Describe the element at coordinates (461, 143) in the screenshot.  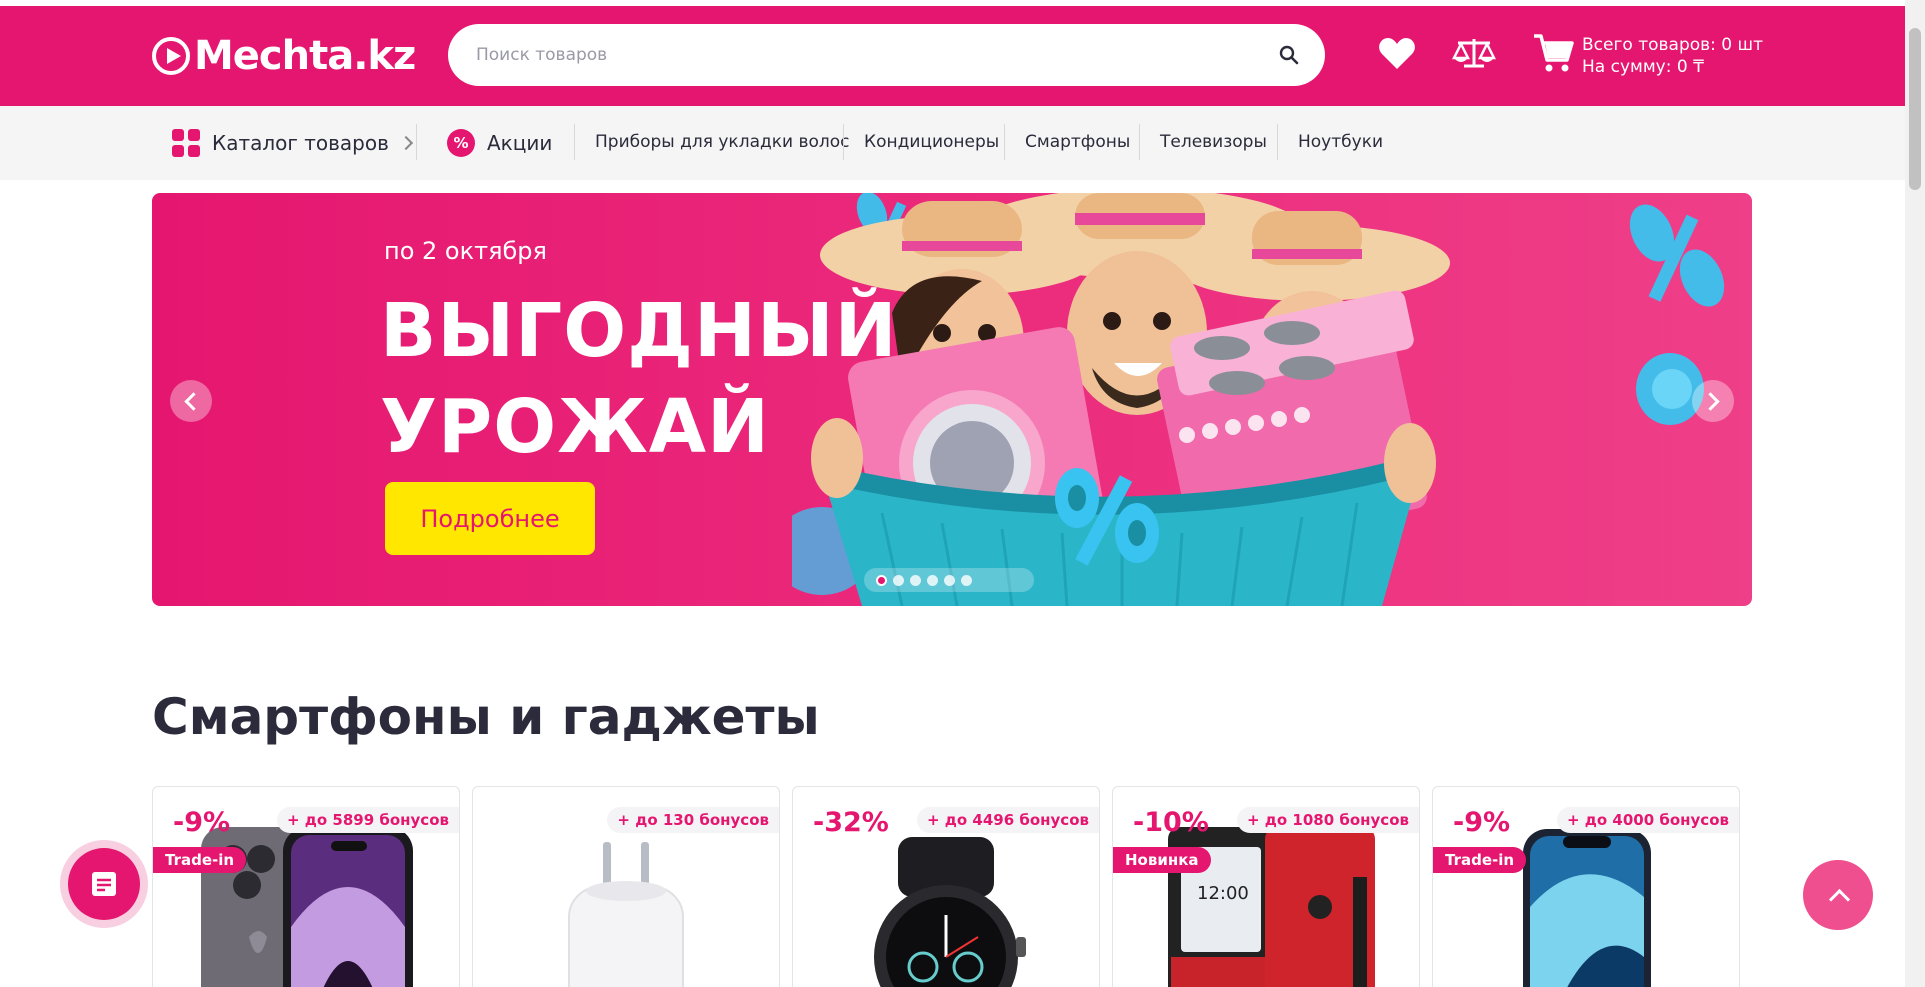
I see `percent-icon: %` at that location.